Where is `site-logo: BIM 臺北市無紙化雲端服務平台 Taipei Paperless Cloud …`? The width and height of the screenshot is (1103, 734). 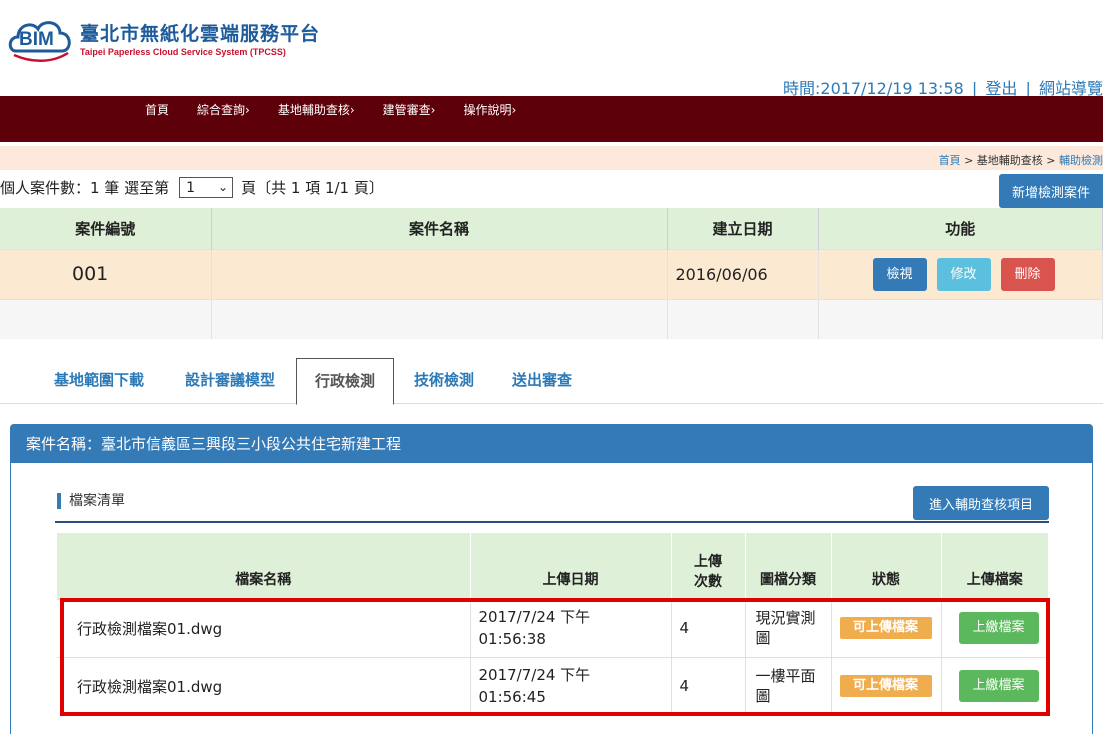
site-logo: BIM 臺北市無紙化雲端服務平台 Taipei Paperless Cloud … is located at coordinates (163, 38).